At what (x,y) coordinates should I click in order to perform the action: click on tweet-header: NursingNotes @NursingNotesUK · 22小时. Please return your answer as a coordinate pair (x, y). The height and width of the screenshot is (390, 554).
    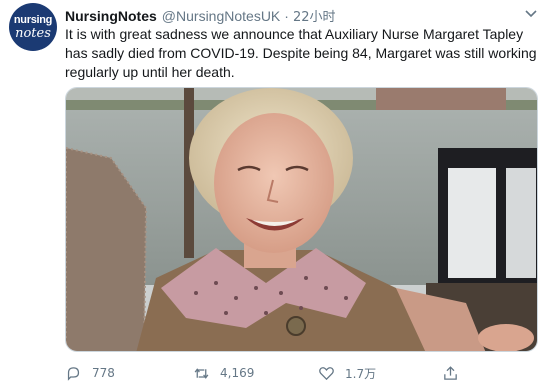
    Looking at the image, I should click on (200, 15).